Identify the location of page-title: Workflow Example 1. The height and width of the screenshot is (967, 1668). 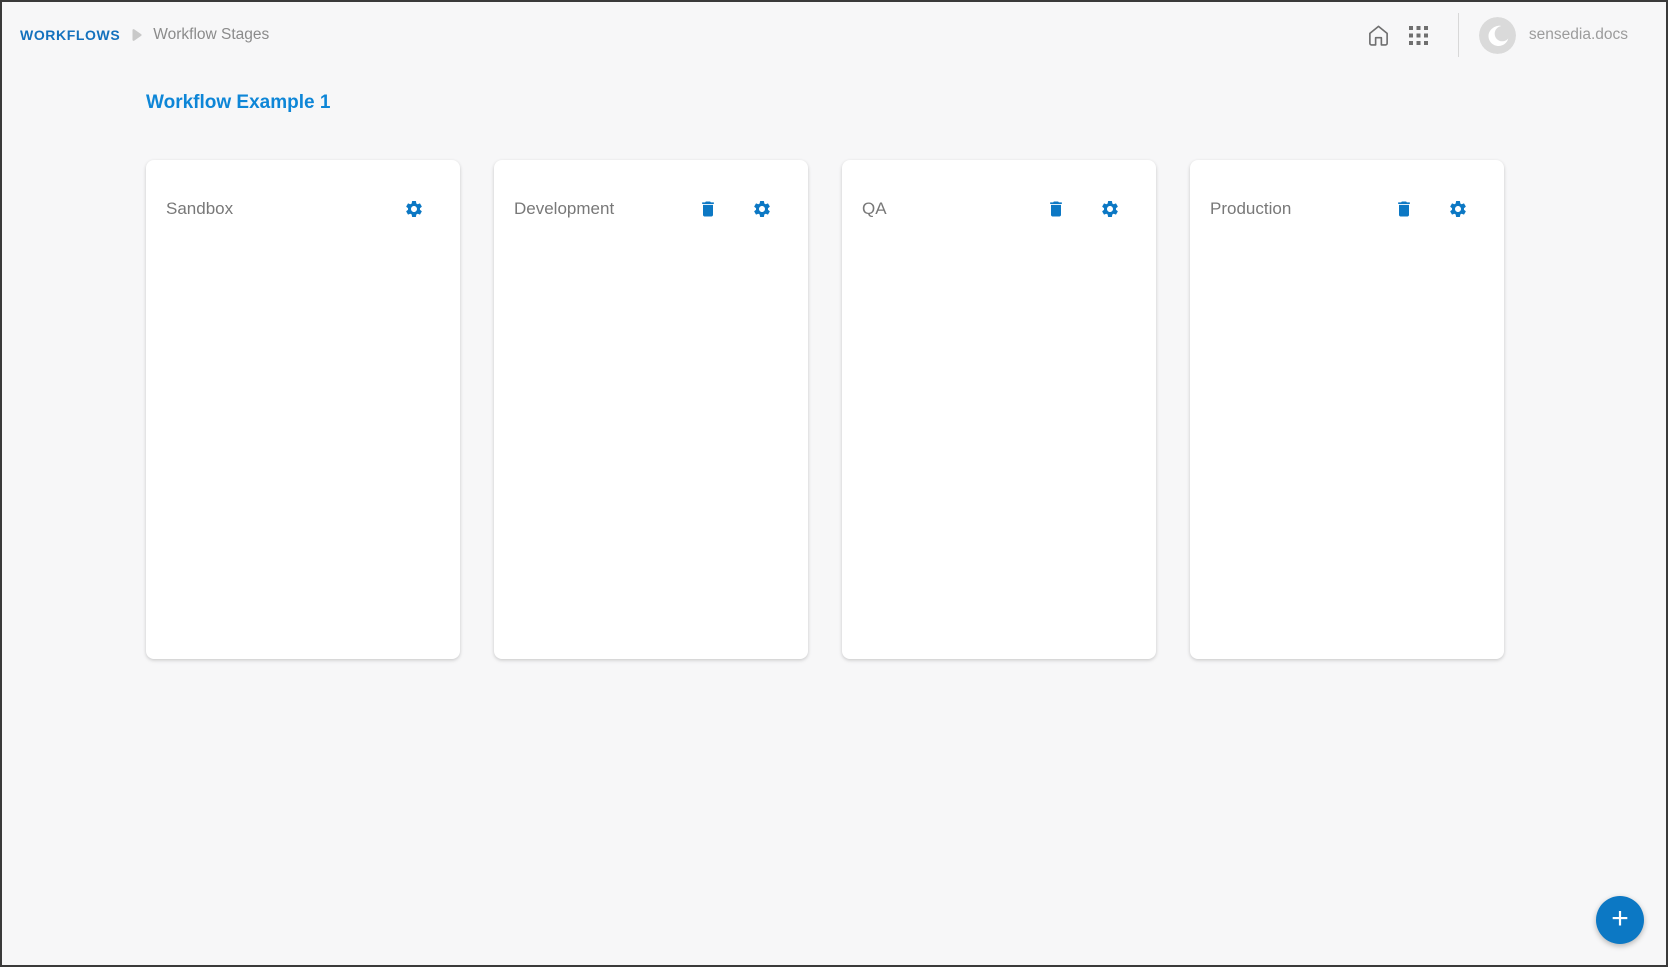
(238, 102).